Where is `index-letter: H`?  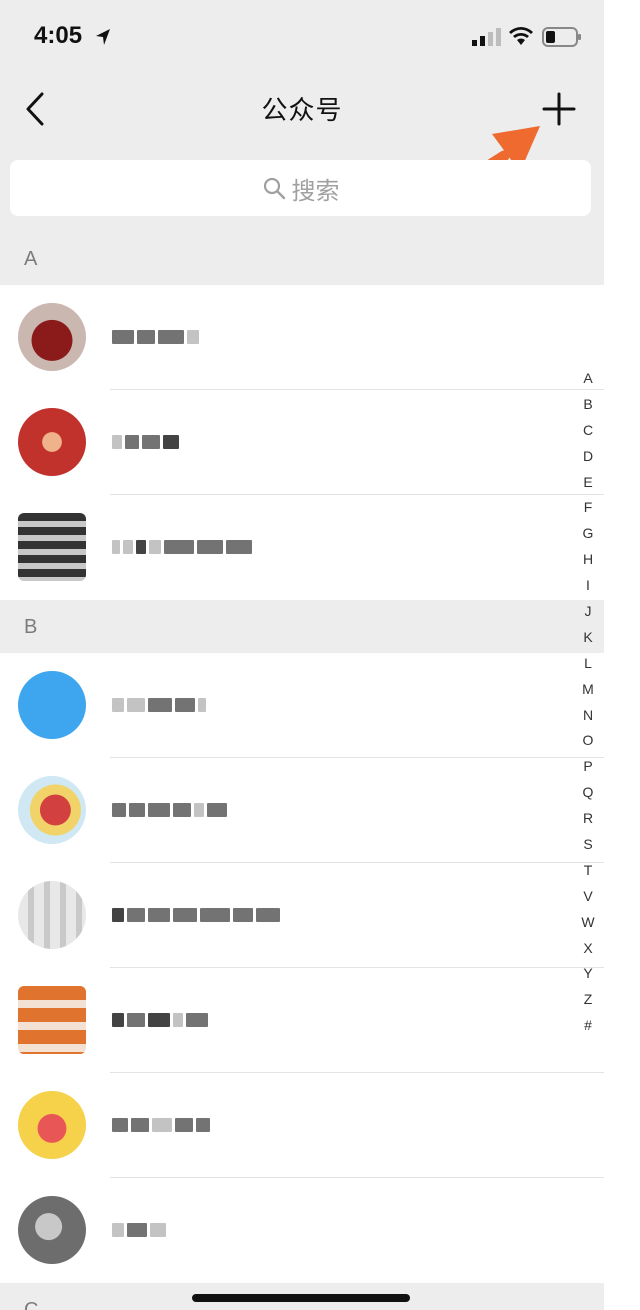 index-letter: H is located at coordinates (588, 560).